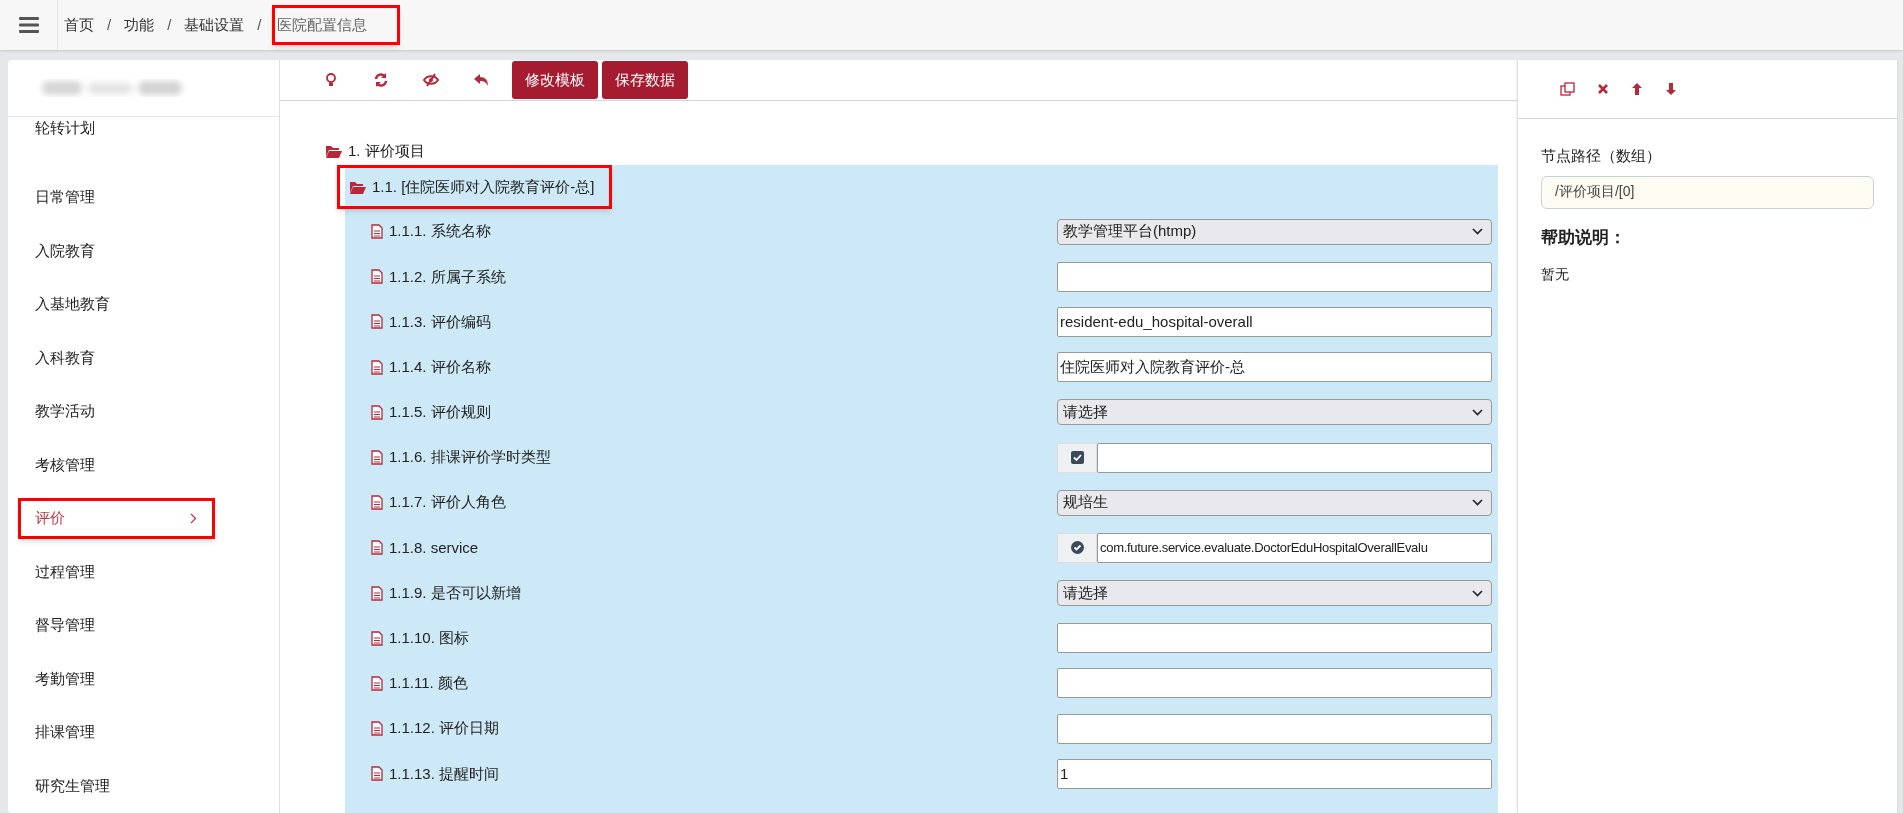 Image resolution: width=1903 pixels, height=813 pixels. What do you see at coordinates (143, 251) in the screenshot?
I see `sidebar-item: 入院教育` at bounding box center [143, 251].